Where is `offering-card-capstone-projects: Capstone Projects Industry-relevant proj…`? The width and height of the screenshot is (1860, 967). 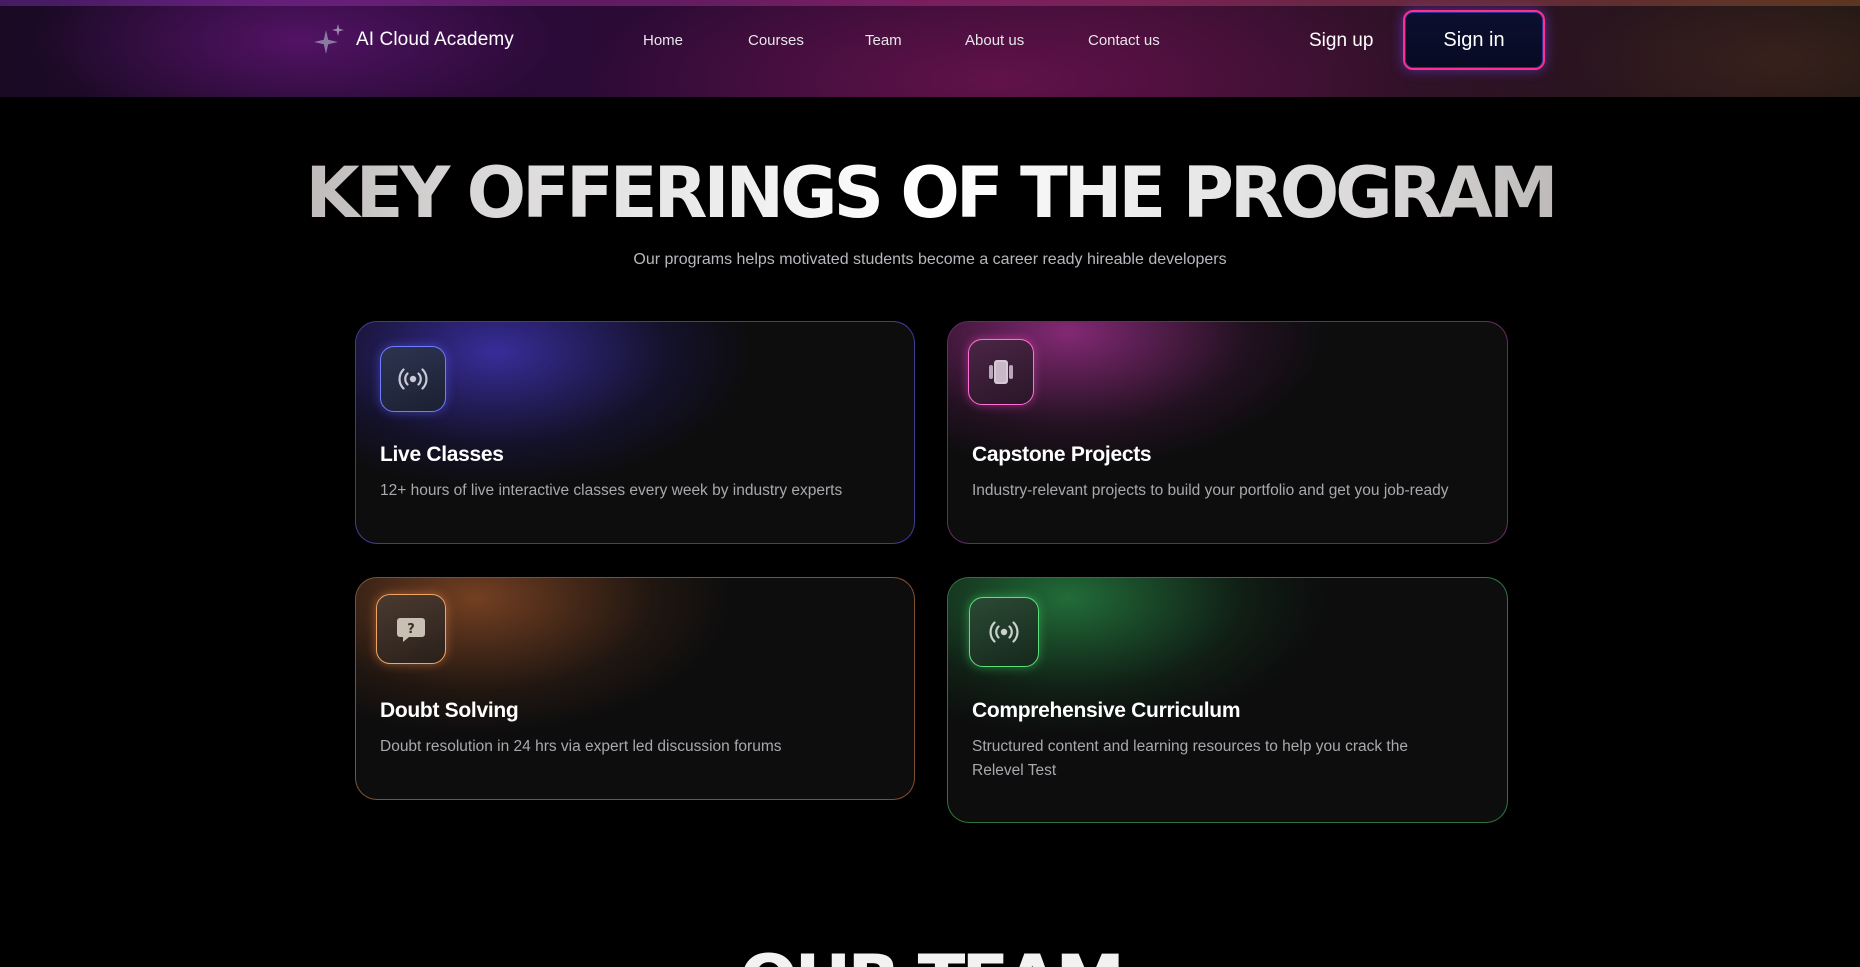 offering-card-capstone-projects: Capstone Projects Industry-relevant proj… is located at coordinates (1227, 432).